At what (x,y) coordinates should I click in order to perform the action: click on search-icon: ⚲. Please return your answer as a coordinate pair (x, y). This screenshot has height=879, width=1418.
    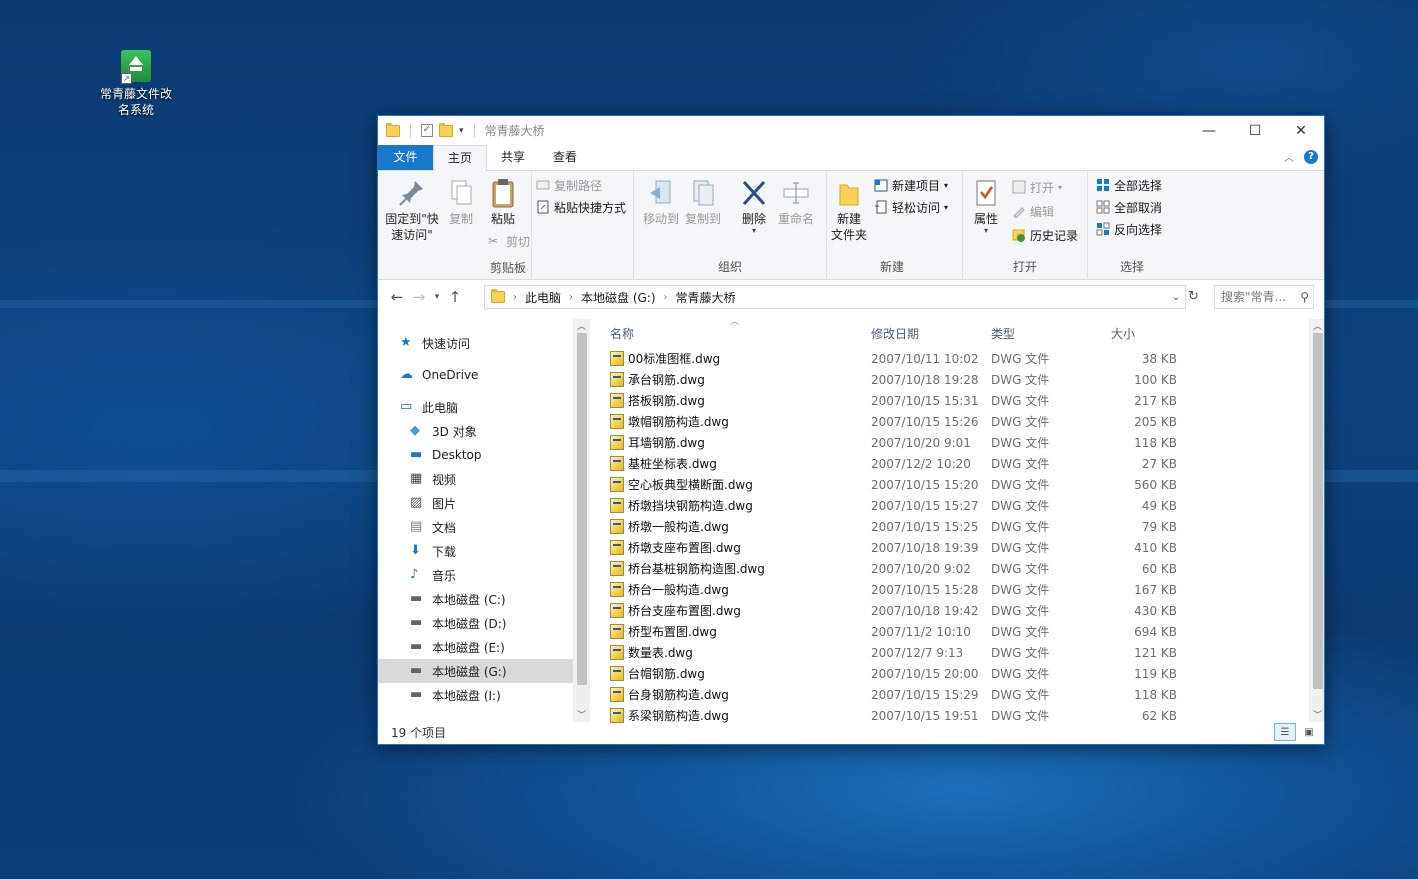
    Looking at the image, I should click on (1304, 297).